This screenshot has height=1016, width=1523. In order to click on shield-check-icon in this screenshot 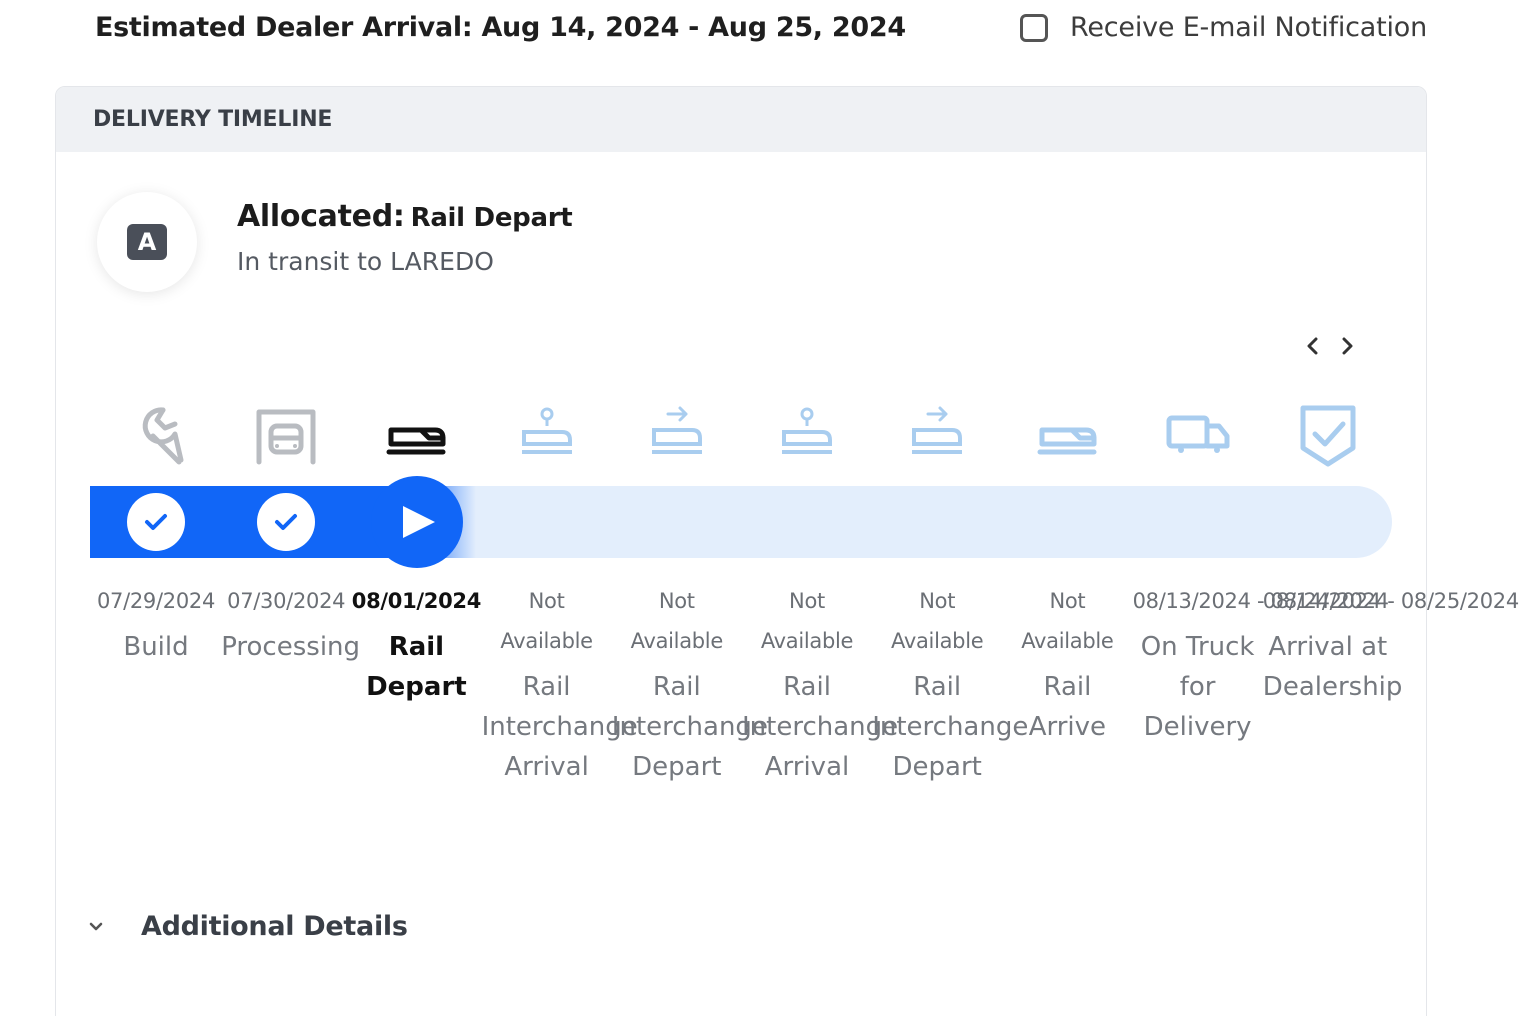, I will do `click(1328, 435)`.